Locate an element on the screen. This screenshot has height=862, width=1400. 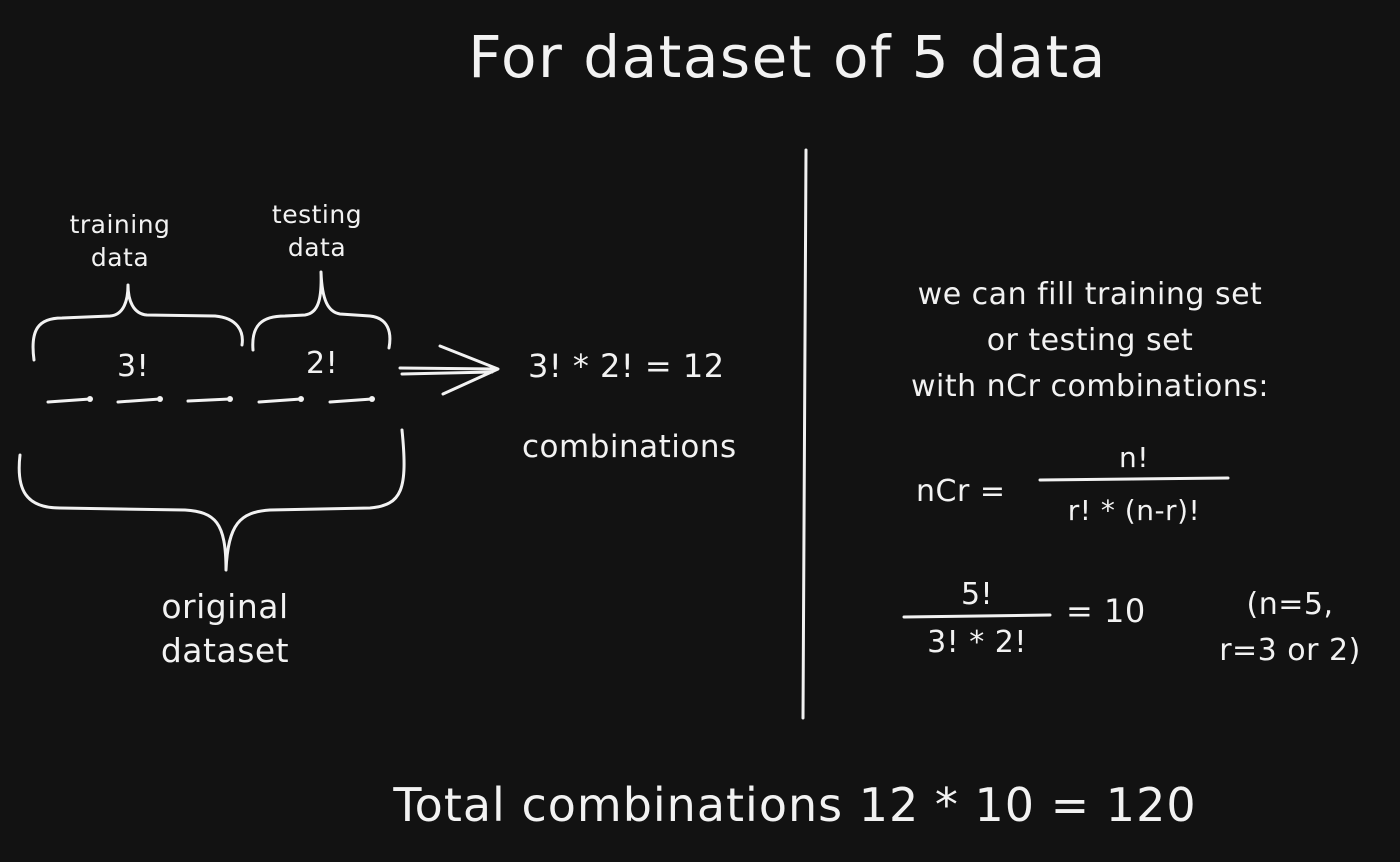
divider is located at coordinates (804, 434).